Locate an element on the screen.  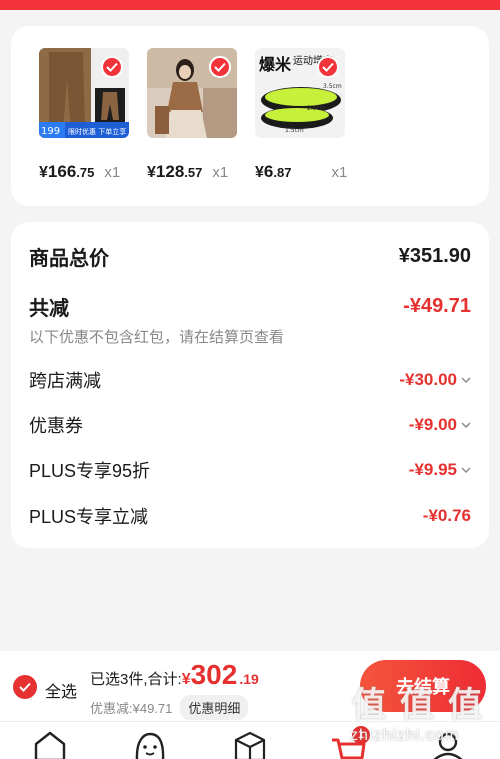
total-reduction-label: 共减 is located at coordinates (49, 309).